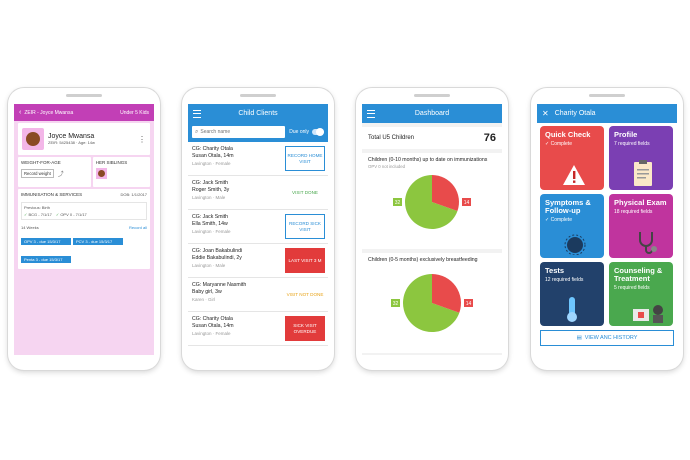 The height and width of the screenshot is (460, 690). What do you see at coordinates (204, 299) in the screenshot?
I see `location-gender: Karen · Girl` at bounding box center [204, 299].